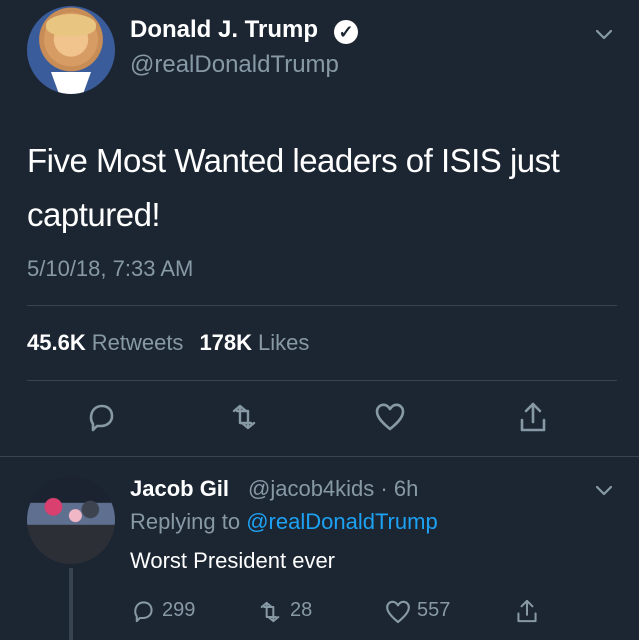  Describe the element at coordinates (311, 488) in the screenshot. I see `reply-handle-text: @jacob4kids` at that location.